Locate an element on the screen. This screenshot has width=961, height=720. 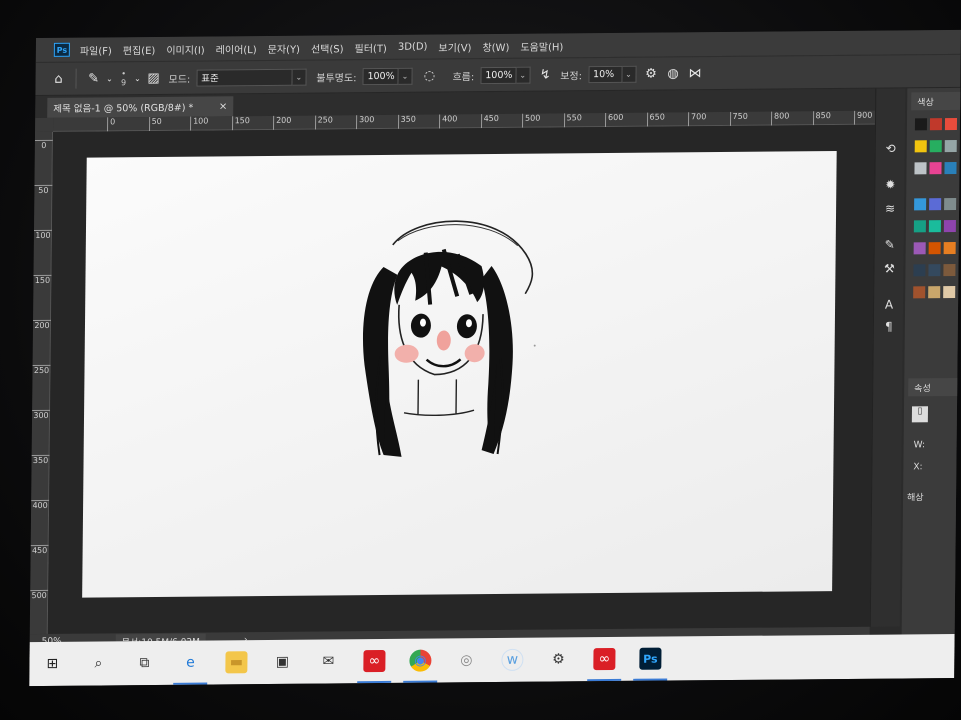
ruler-v-tick: 200 is located at coordinates (42, 325).